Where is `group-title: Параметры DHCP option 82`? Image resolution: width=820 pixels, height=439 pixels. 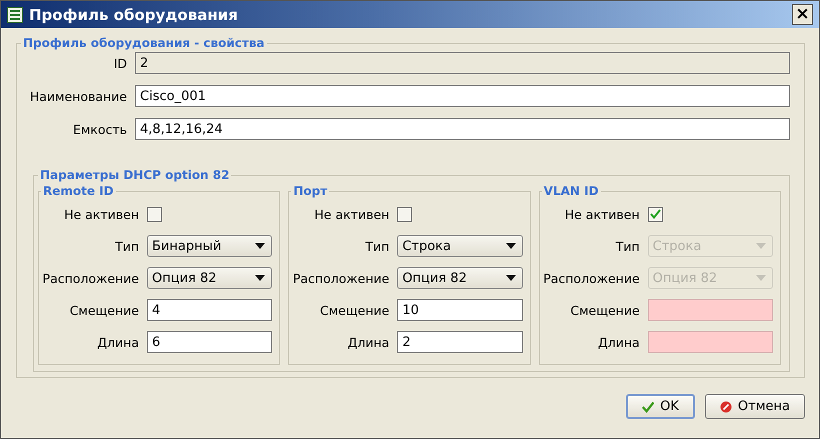
group-title: Параметры DHCP option 82 is located at coordinates (134, 175).